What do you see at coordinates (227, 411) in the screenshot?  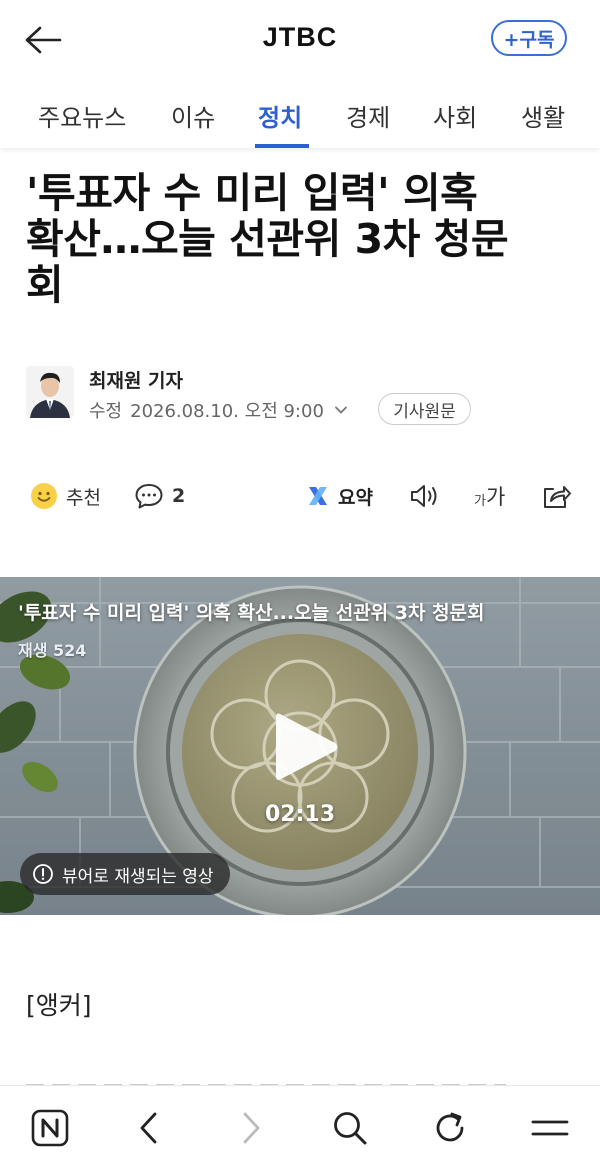 I see `article-datetime: 2026.08.10. 오전 9:00` at bounding box center [227, 411].